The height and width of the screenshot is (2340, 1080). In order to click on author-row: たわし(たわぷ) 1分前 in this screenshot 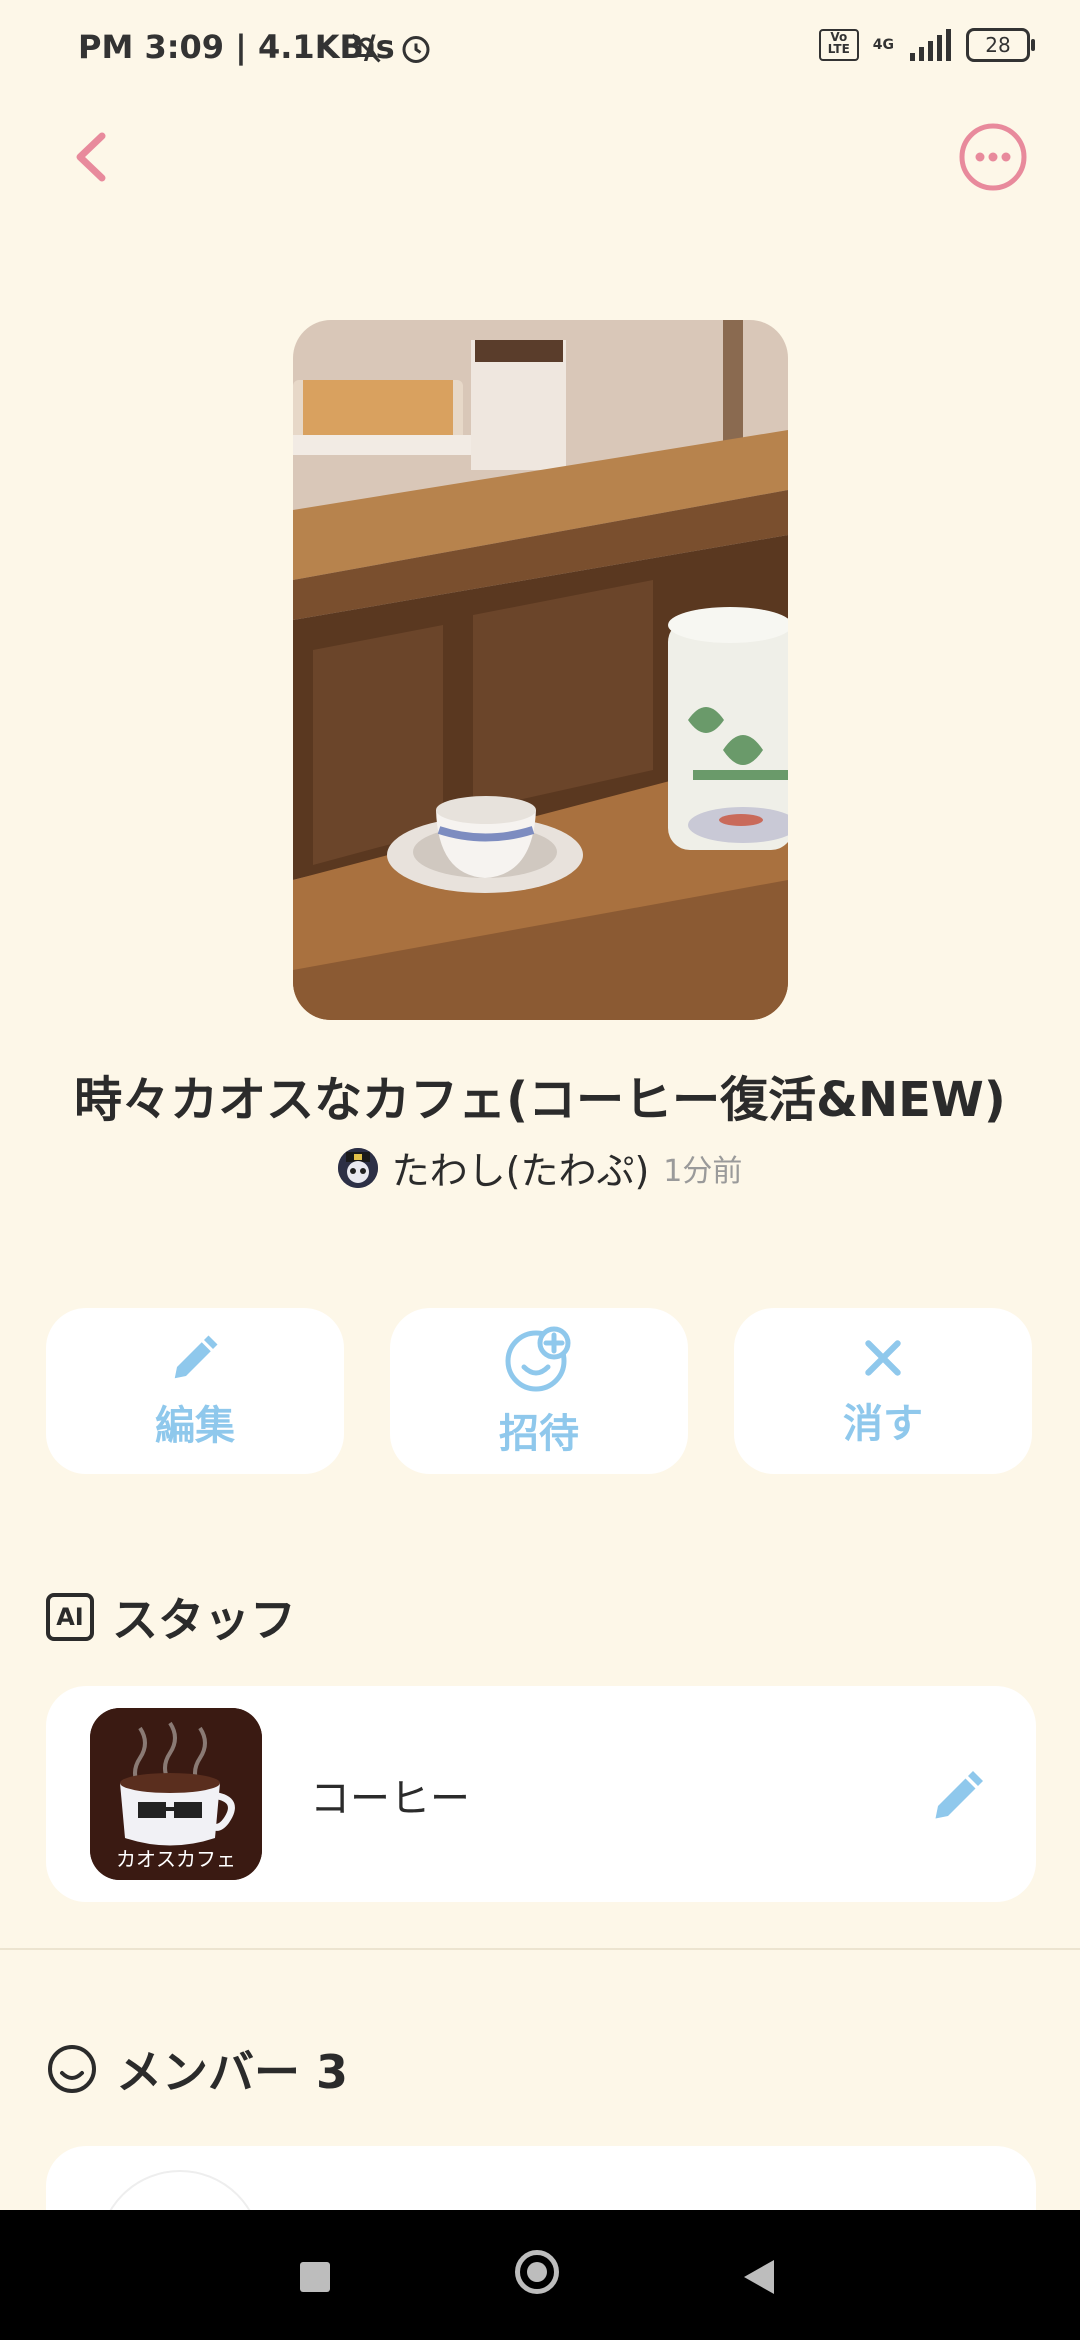, I will do `click(540, 1167)`.